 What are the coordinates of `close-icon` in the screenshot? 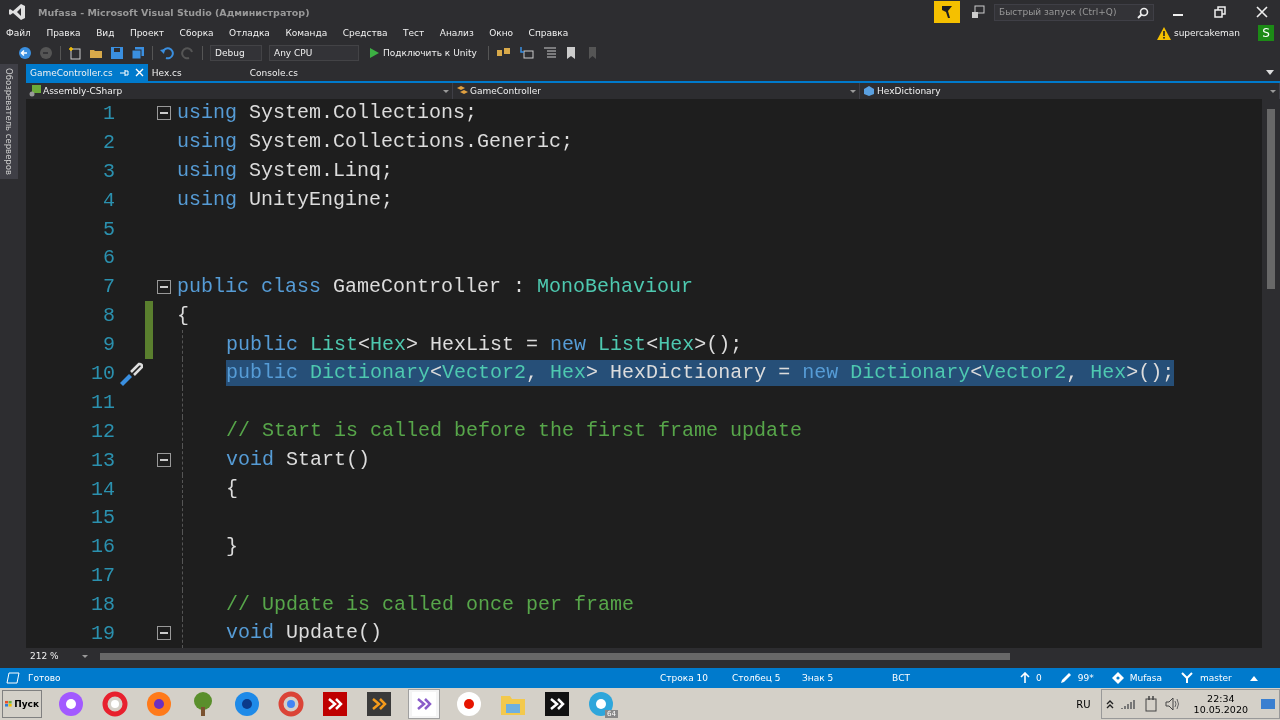 It's located at (1262, 12).